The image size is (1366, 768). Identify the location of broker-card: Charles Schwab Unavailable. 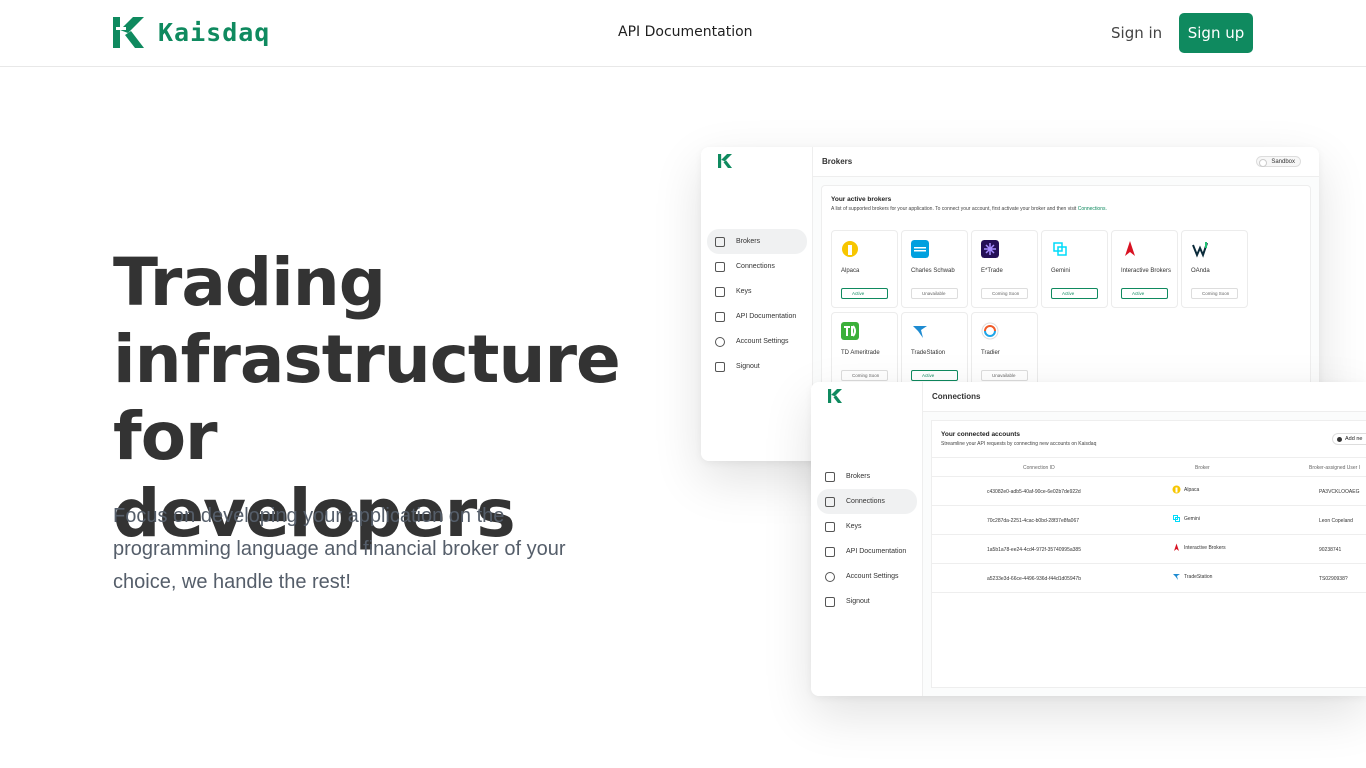
(934, 269).